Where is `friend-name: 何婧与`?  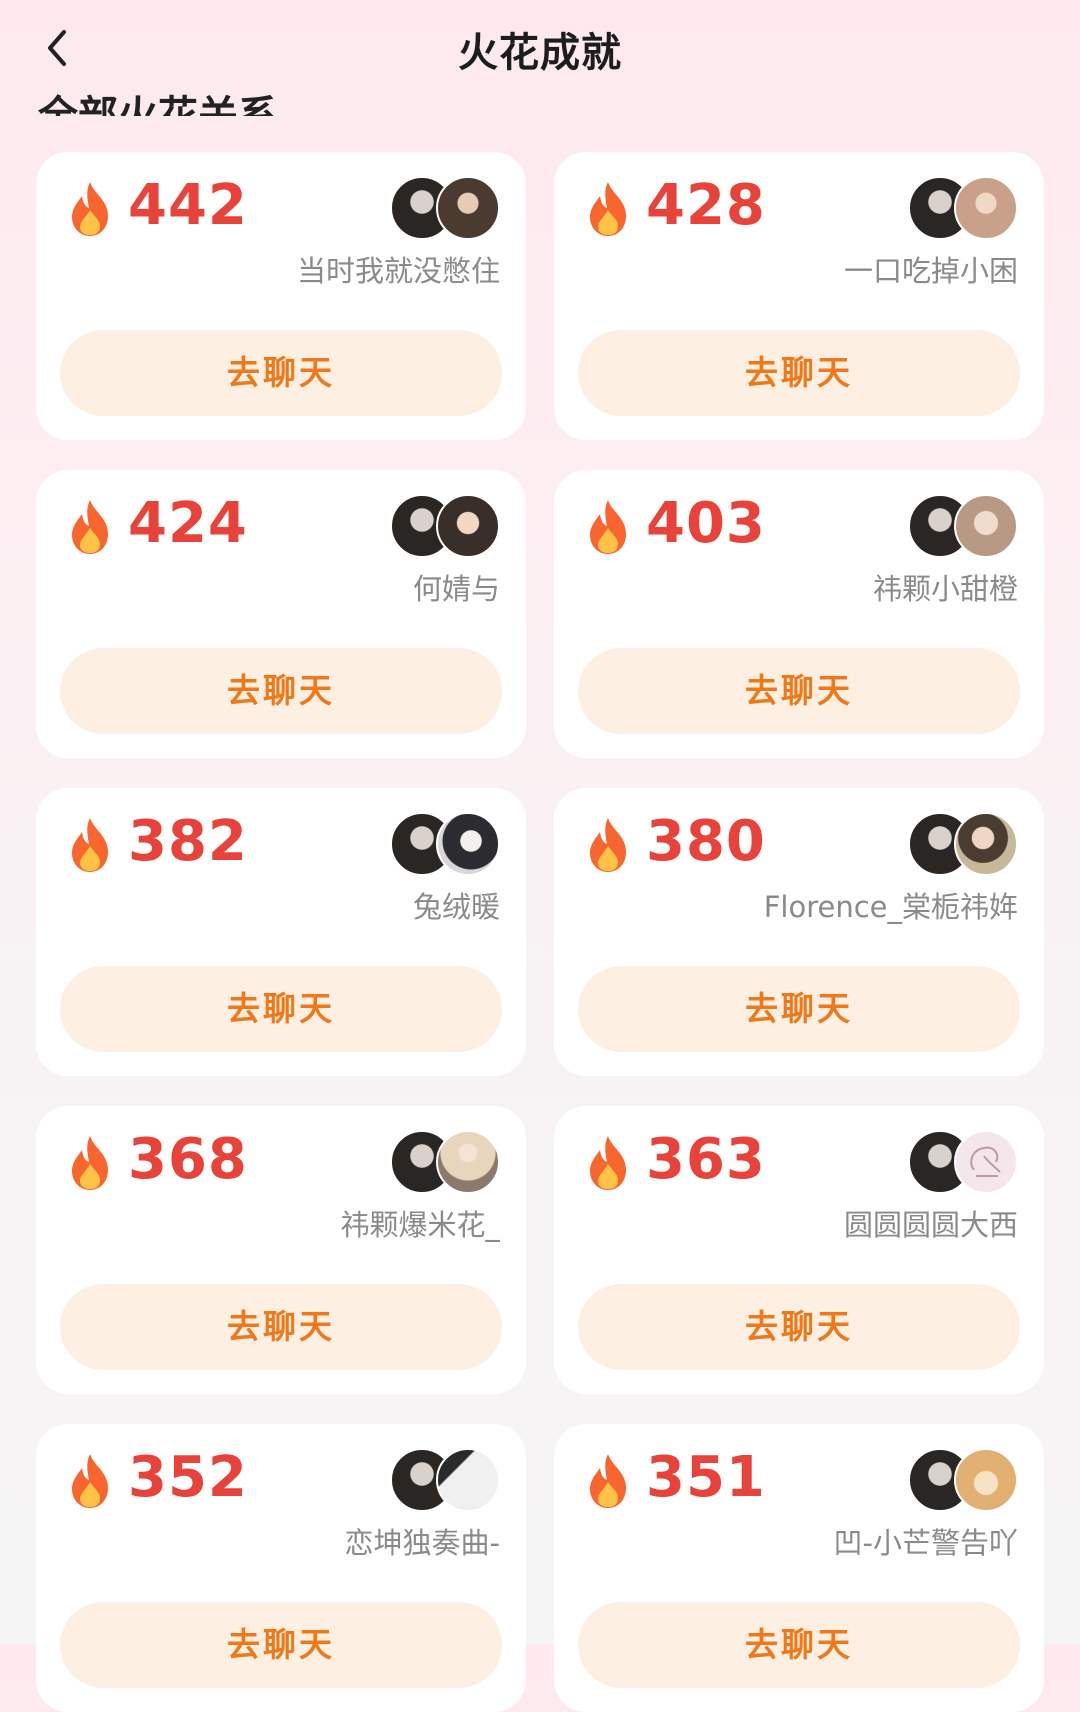 friend-name: 何婧与 is located at coordinates (456, 589).